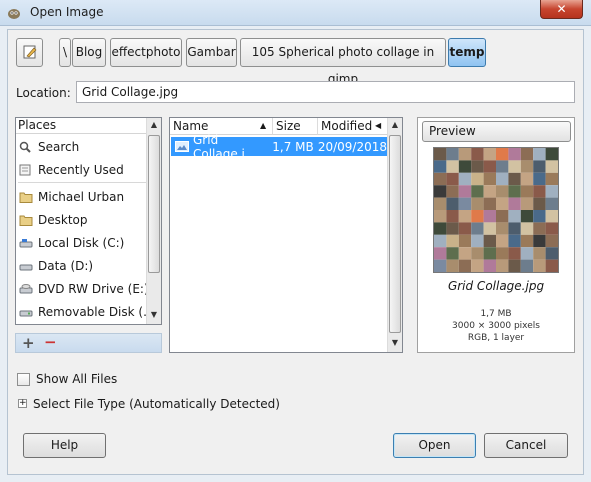  Describe the element at coordinates (496, 314) in the screenshot. I see `preview-file-size: 1,7 MB` at that location.